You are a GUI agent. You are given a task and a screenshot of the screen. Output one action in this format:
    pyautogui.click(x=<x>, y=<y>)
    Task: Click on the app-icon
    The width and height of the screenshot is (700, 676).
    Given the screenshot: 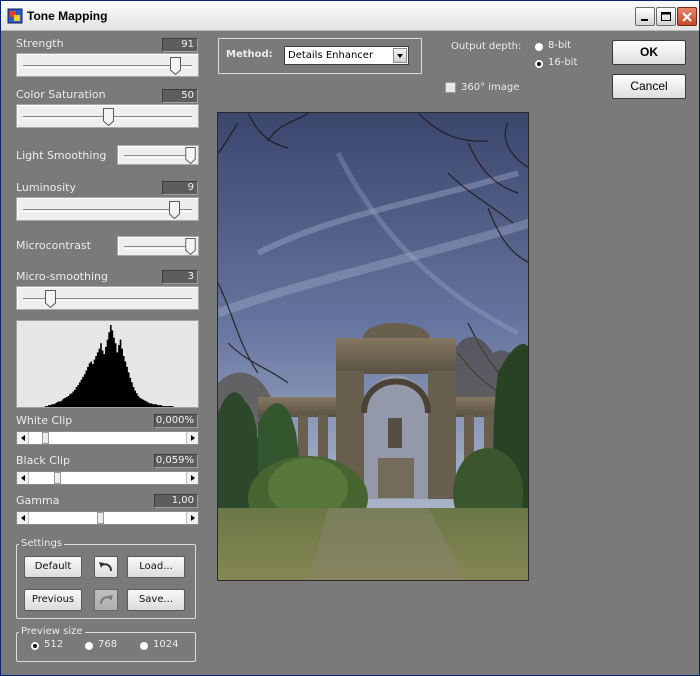 What is the action you would take?
    pyautogui.click(x=15, y=16)
    